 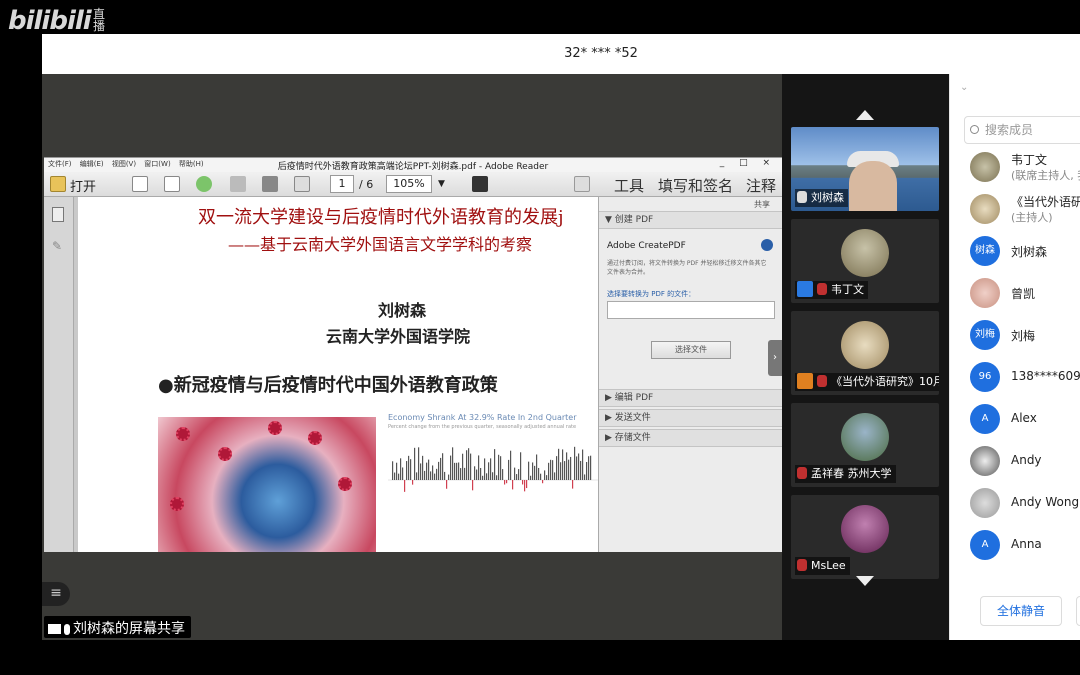 What do you see at coordinates (1025, 336) in the screenshot?
I see `member-item: 刘梅 刘梅` at bounding box center [1025, 336].